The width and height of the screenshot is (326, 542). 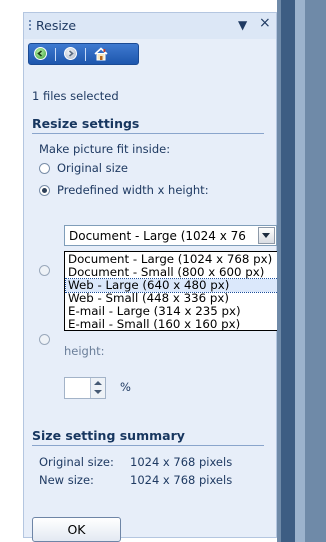 I want to click on select-dropdown-button, so click(x=266, y=235).